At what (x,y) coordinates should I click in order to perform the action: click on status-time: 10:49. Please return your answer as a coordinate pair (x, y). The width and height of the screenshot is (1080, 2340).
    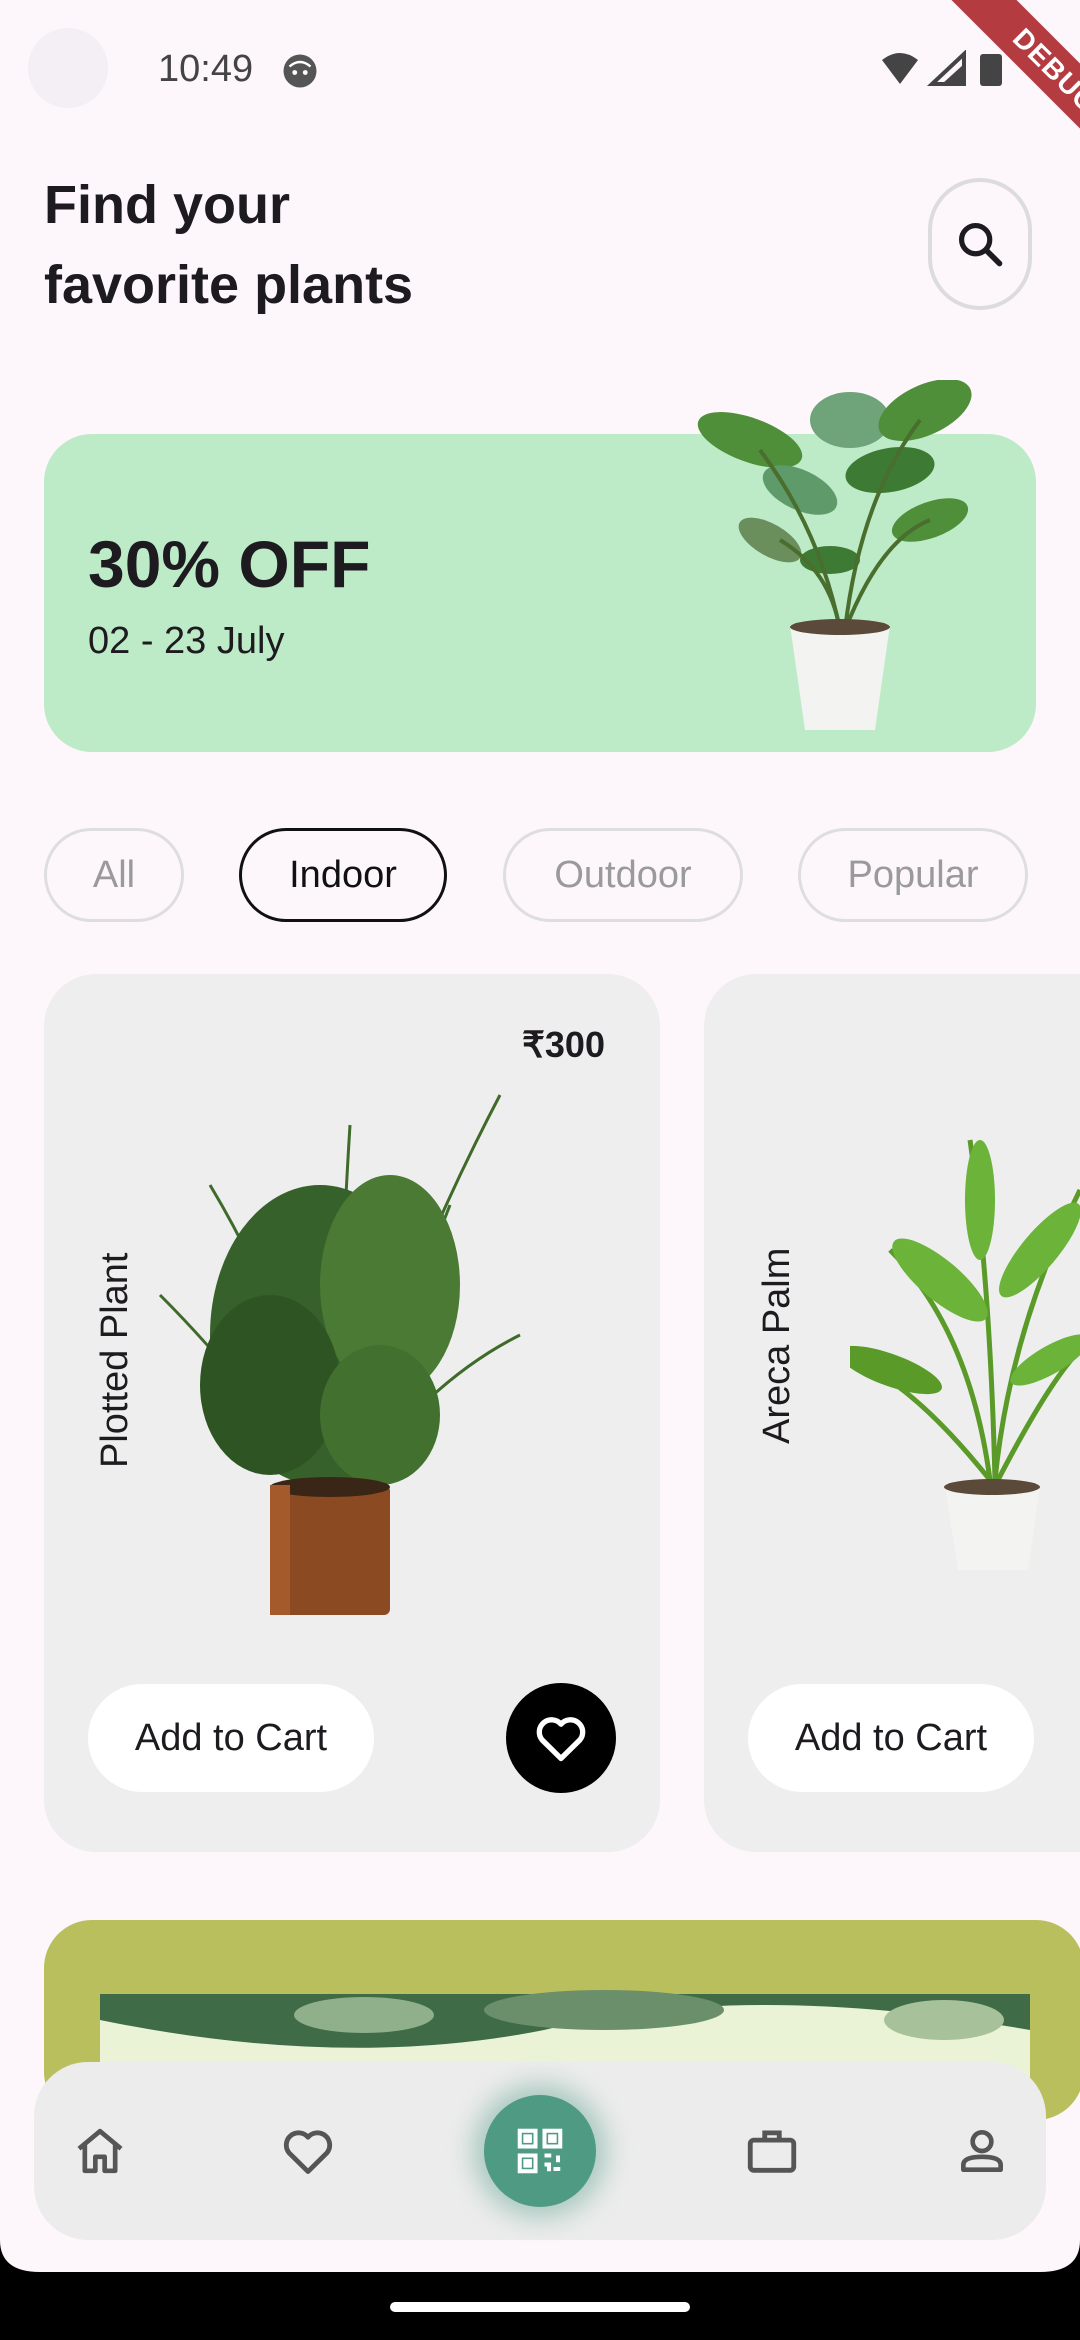
    Looking at the image, I should click on (206, 69).